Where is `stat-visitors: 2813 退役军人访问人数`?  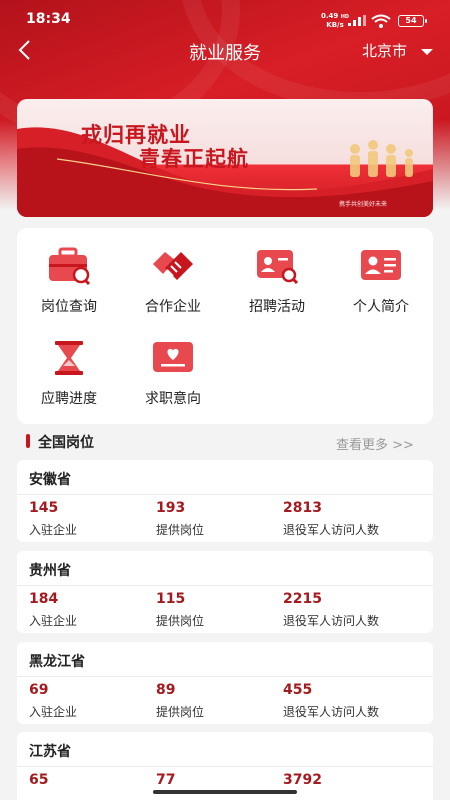 stat-visitors: 2813 退役军人访问人数 is located at coordinates (331, 518).